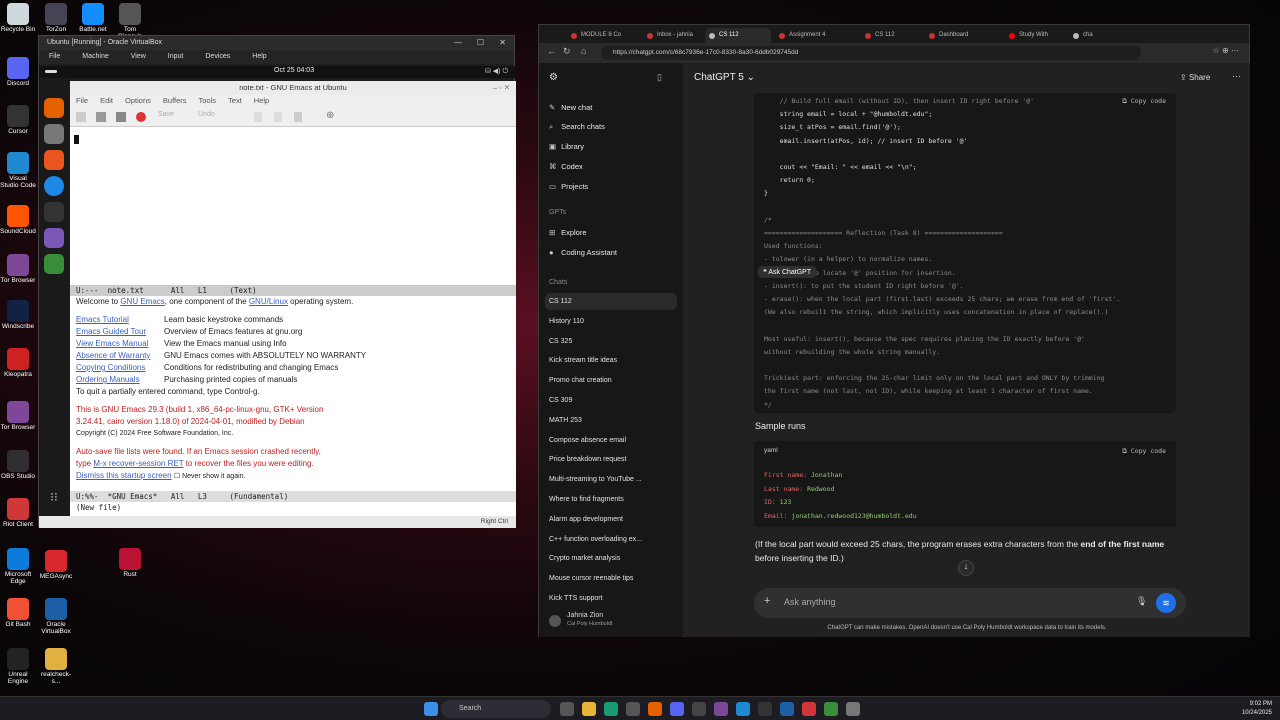 This screenshot has height=720, width=1280. What do you see at coordinates (555, 621) in the screenshot?
I see `avatar` at bounding box center [555, 621].